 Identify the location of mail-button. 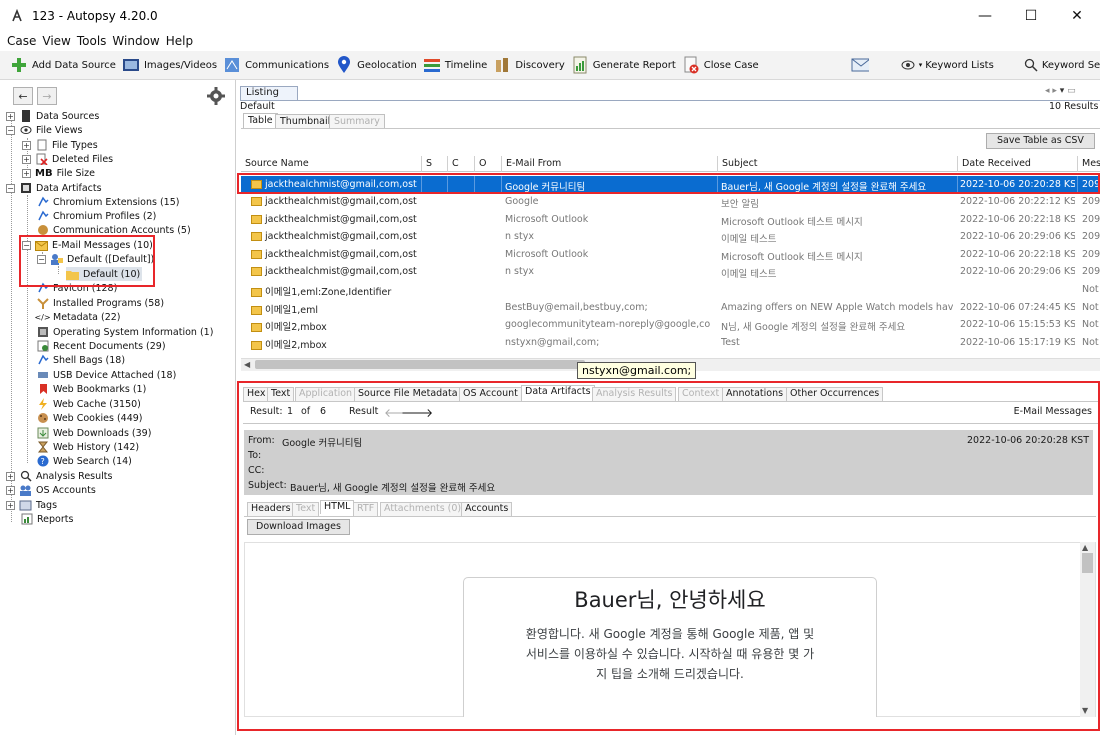
(862, 65).